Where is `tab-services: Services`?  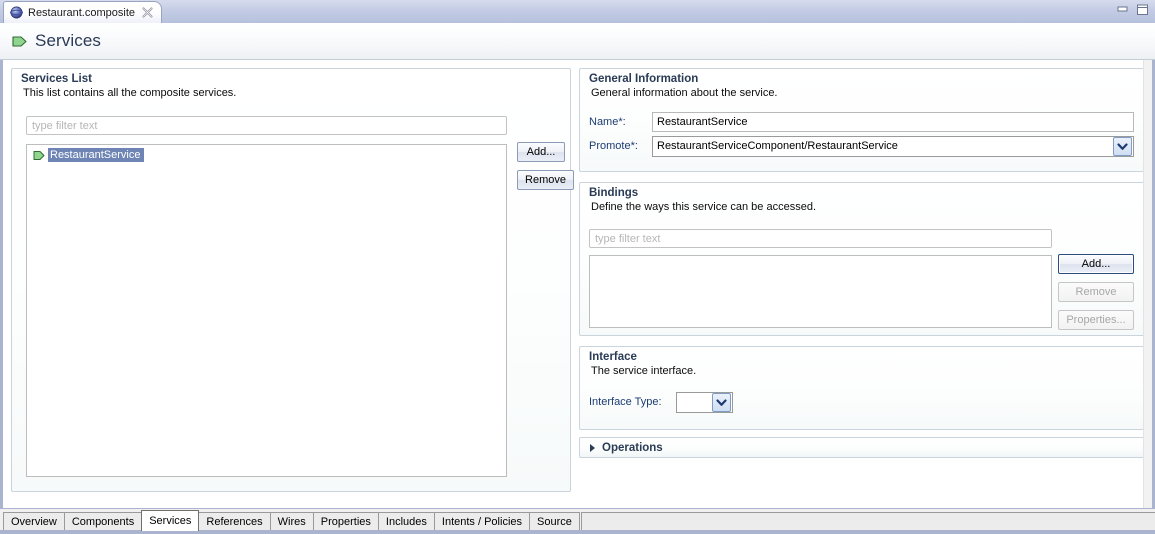 tab-services: Services is located at coordinates (170, 520).